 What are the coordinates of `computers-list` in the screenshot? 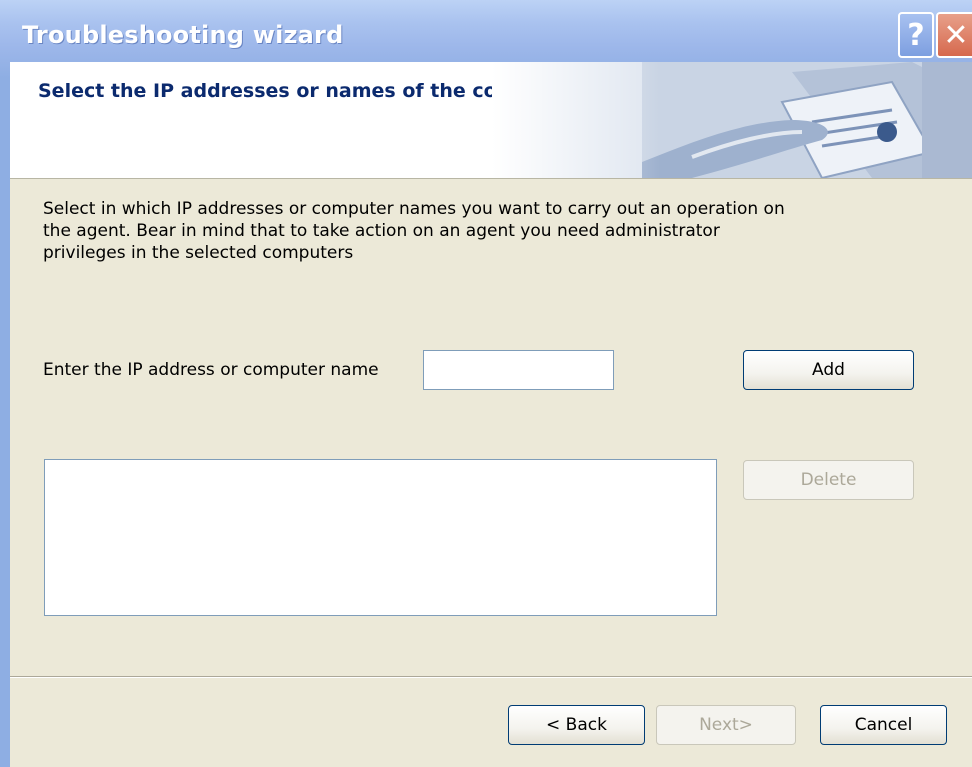 It's located at (380, 537).